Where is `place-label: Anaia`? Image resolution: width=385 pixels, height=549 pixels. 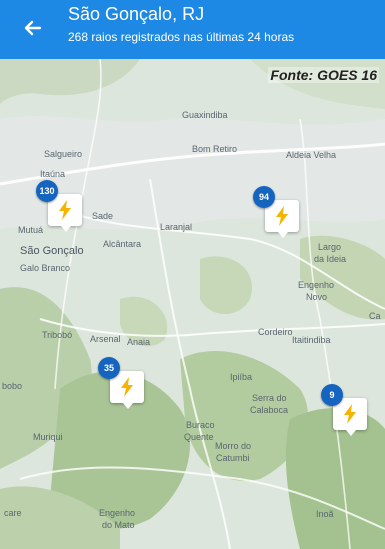 place-label: Anaia is located at coordinates (139, 342).